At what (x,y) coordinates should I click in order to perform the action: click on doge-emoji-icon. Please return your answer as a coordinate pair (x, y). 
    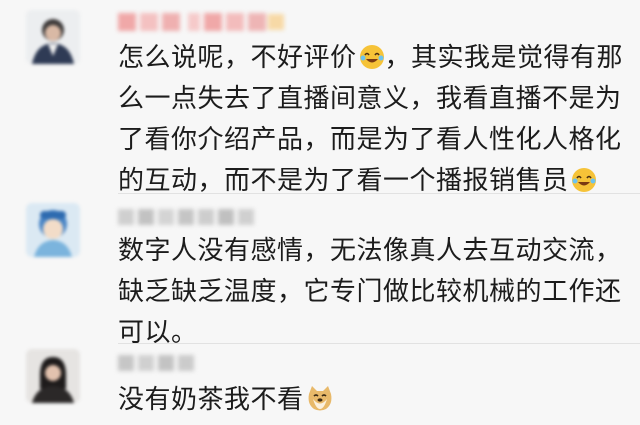
    Looking at the image, I should click on (320, 398).